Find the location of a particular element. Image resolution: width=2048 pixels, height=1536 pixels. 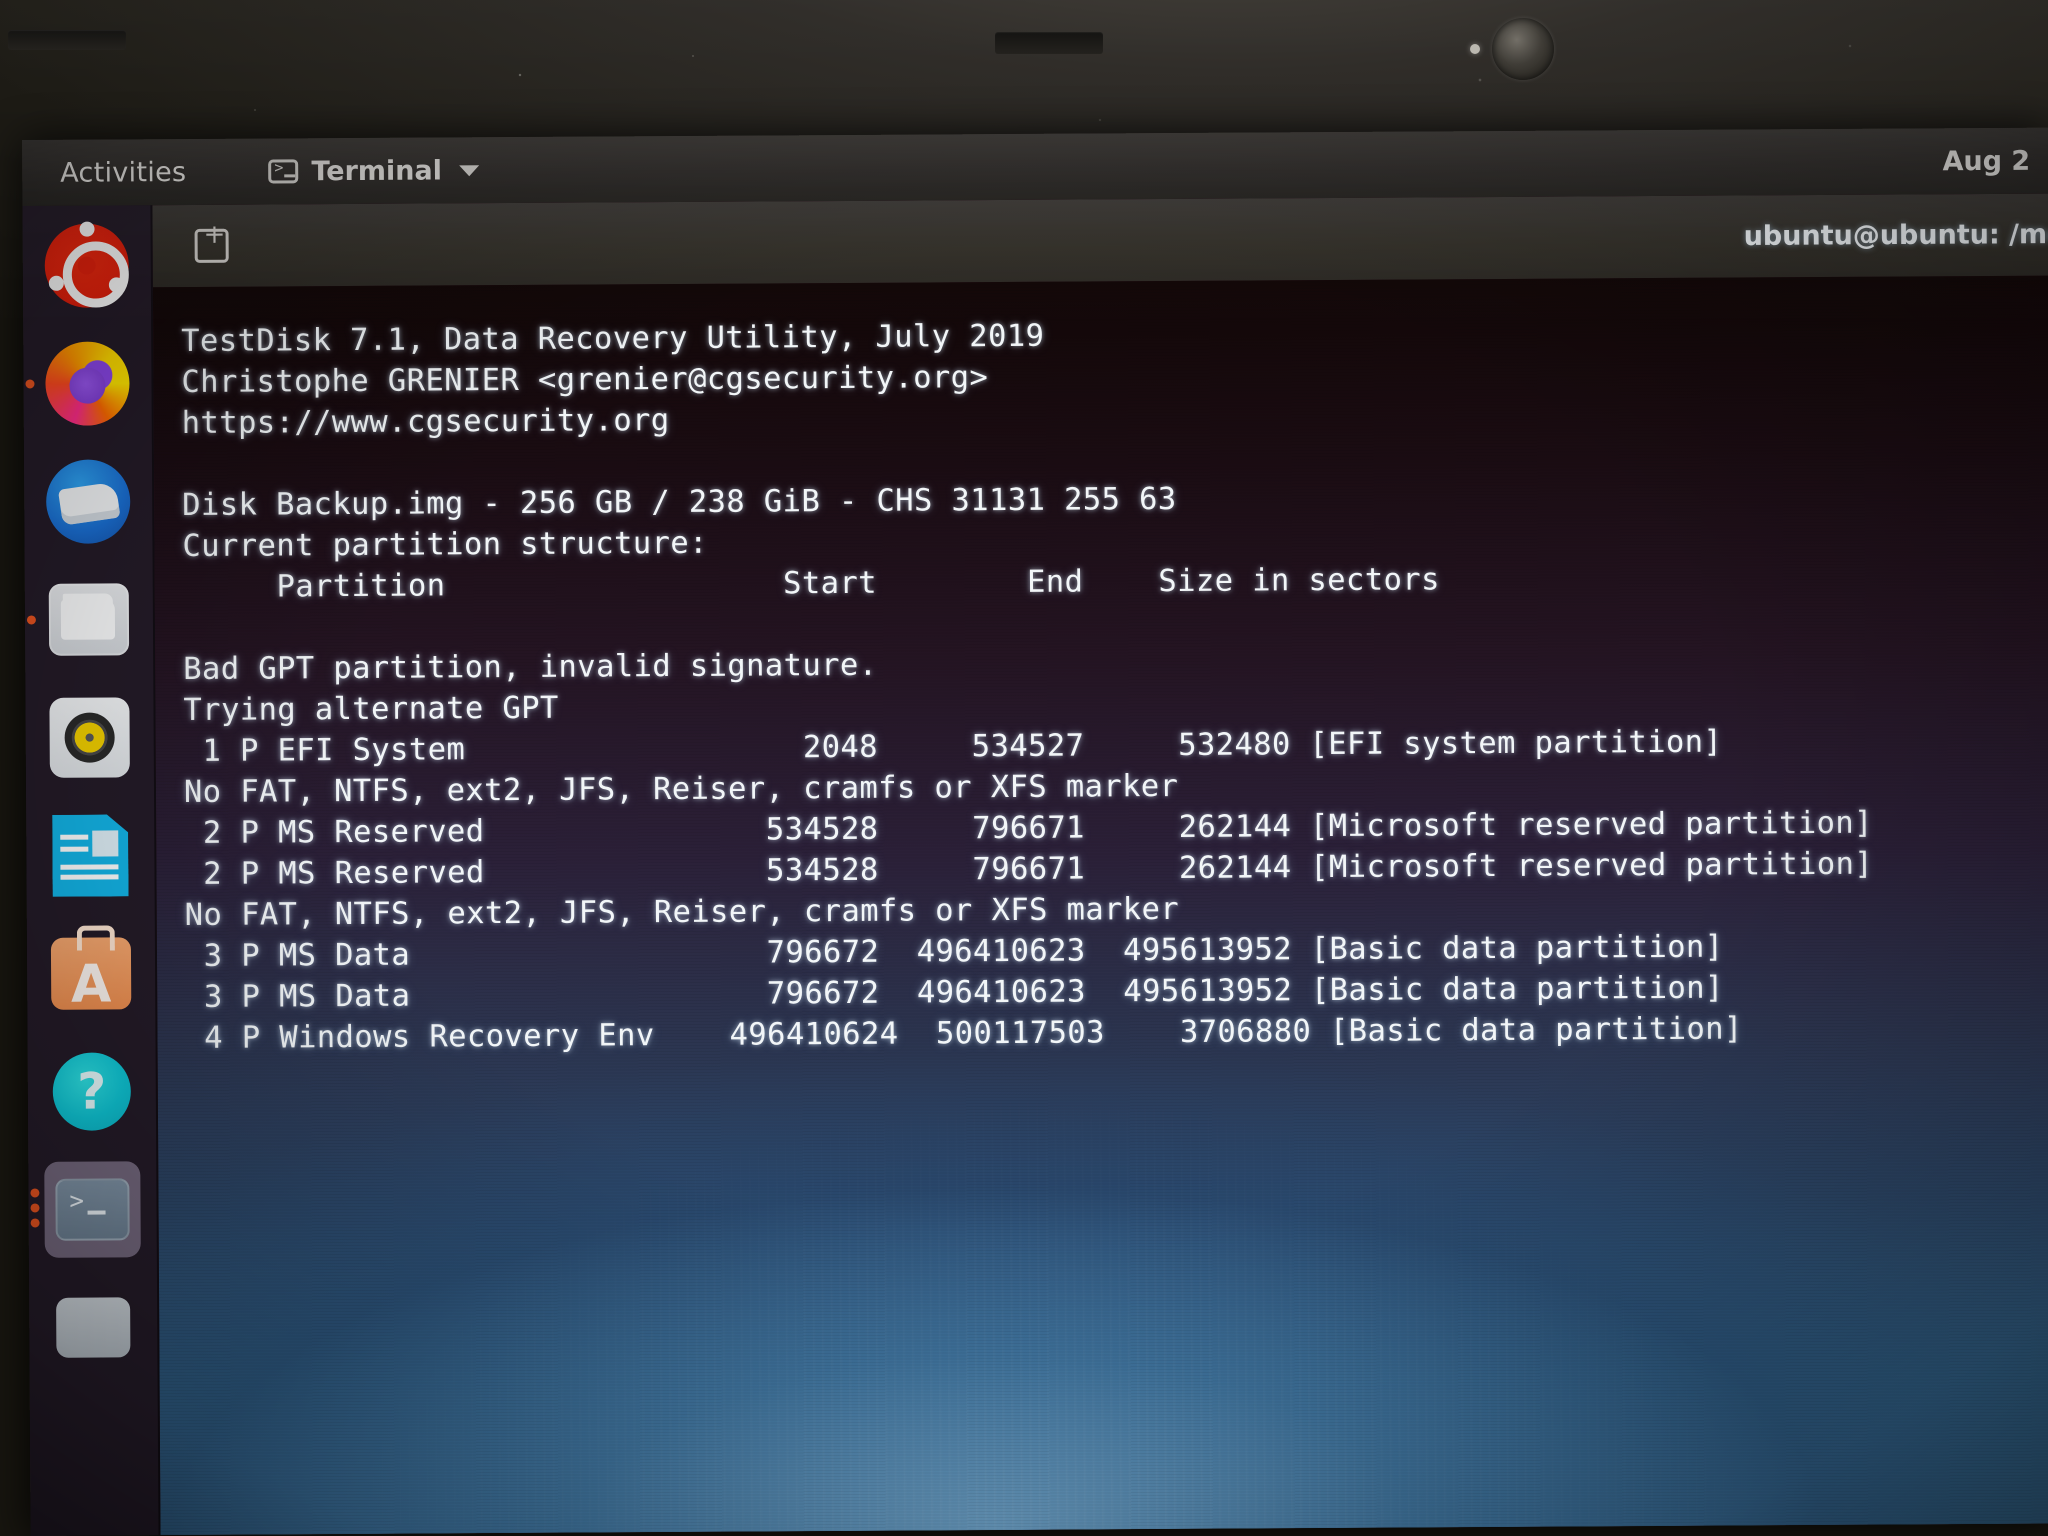

document-icon is located at coordinates (90, 855).